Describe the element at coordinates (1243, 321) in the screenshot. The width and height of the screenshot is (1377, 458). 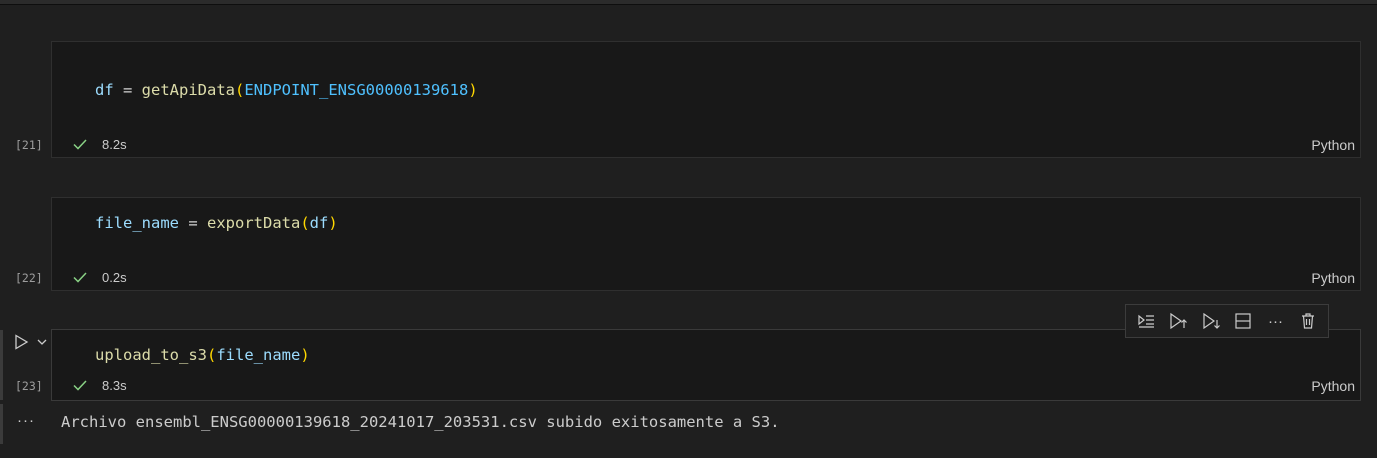
I see `split-cell-icon` at that location.